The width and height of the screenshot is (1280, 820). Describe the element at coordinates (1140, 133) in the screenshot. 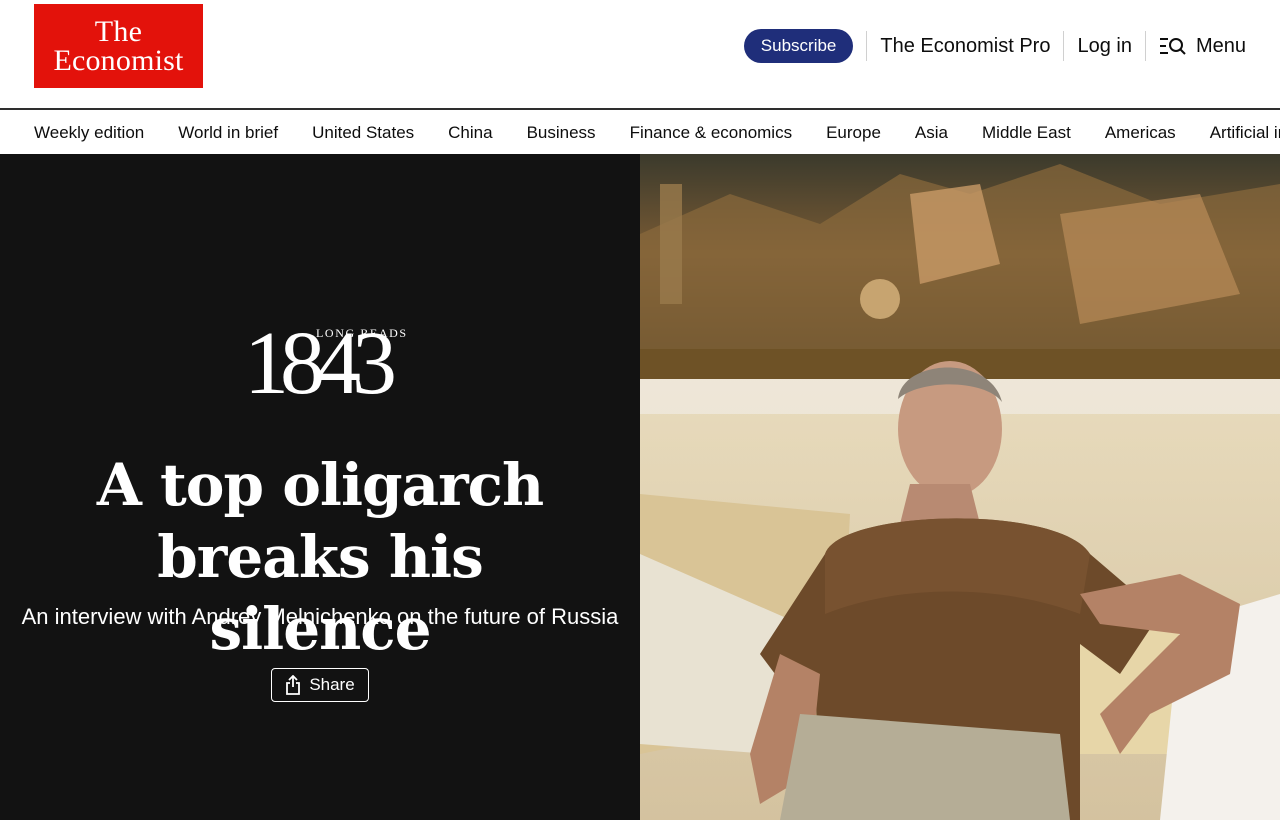

I see `nav-item-americas: Americas` at that location.